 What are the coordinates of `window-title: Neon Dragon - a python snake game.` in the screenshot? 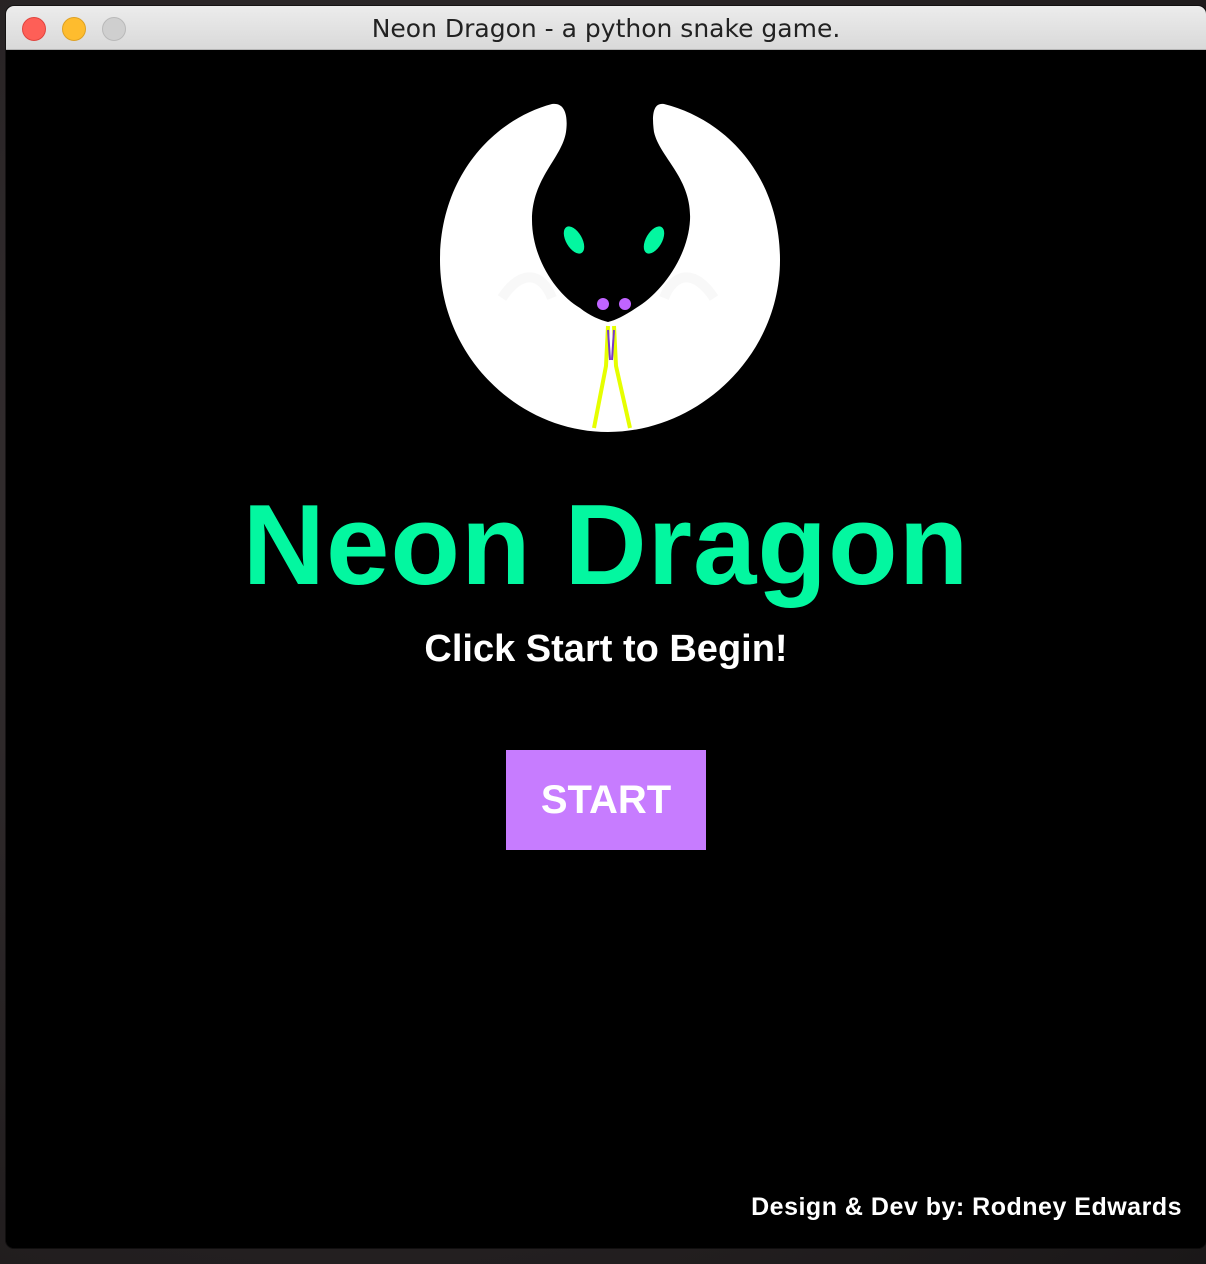 It's located at (606, 28).